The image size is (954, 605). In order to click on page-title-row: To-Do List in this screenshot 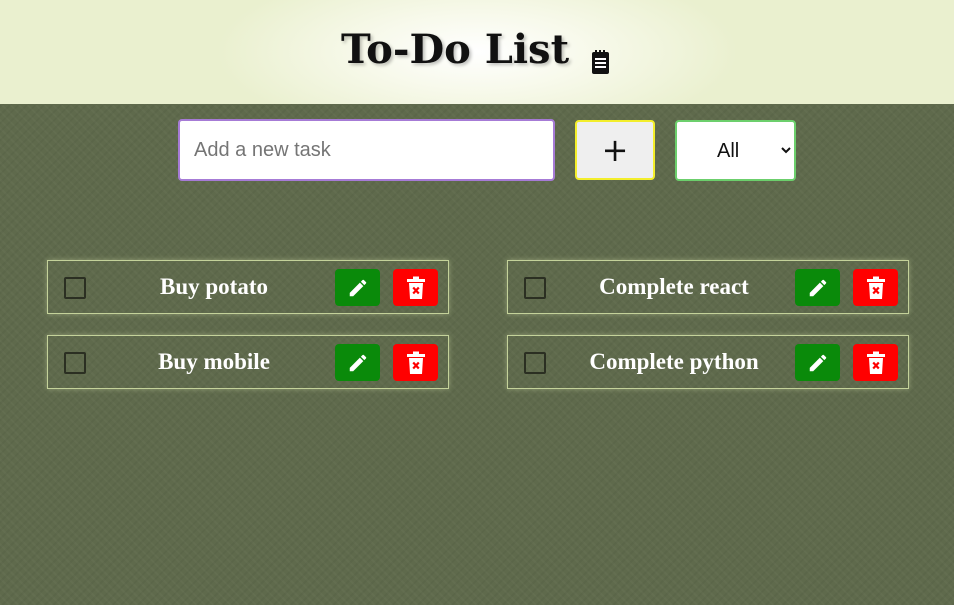, I will do `click(477, 50)`.